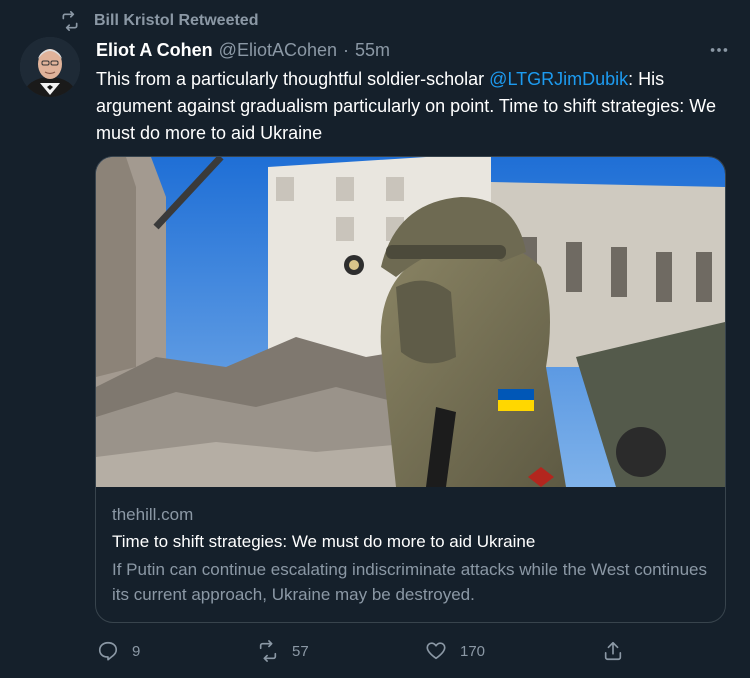 Image resolution: width=750 pixels, height=678 pixels. What do you see at coordinates (108, 651) in the screenshot?
I see `reply-icon` at bounding box center [108, 651].